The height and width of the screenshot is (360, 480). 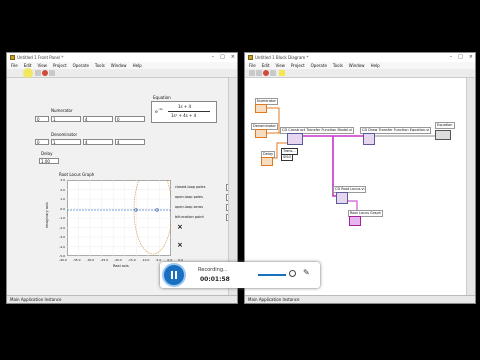 What do you see at coordinates (360, 299) in the screenshot?
I see `block-diagram-statusbar: Main Application Instance` at bounding box center [360, 299].